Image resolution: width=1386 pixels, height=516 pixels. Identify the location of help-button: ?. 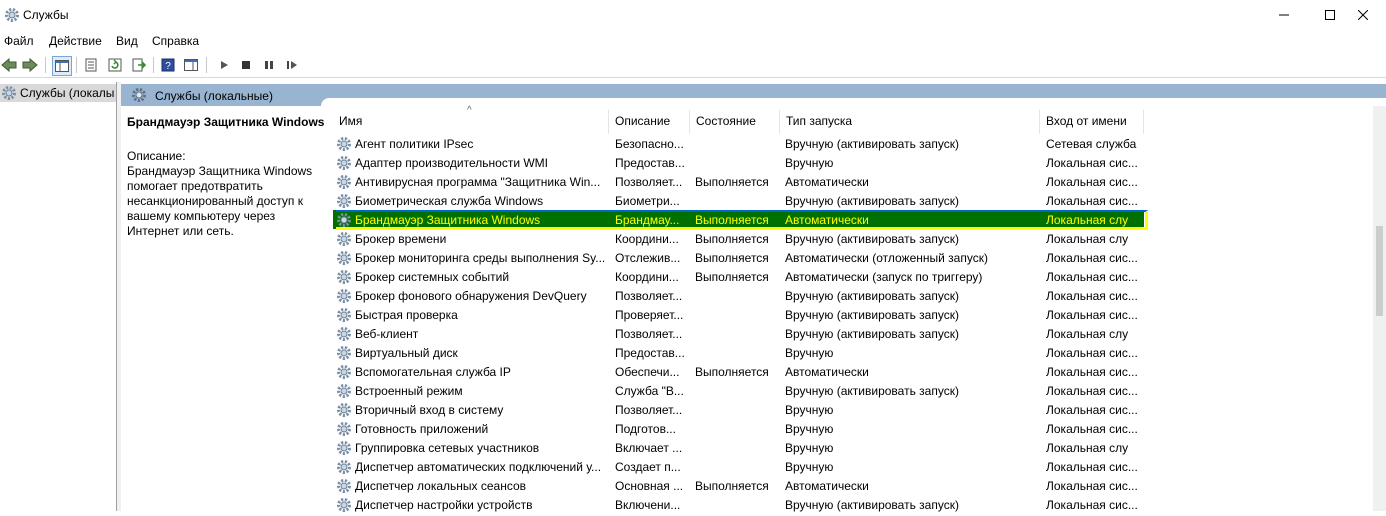
(168, 65).